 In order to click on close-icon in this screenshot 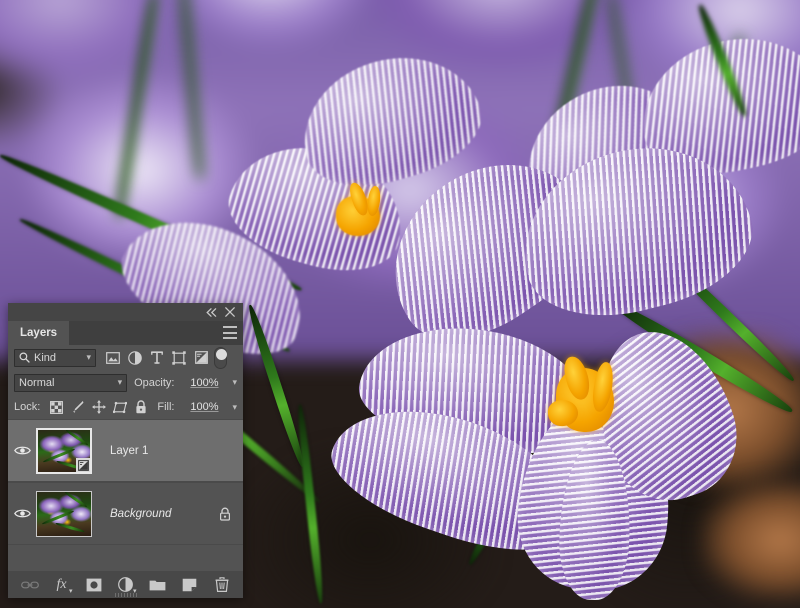, I will do `click(230, 312)`.